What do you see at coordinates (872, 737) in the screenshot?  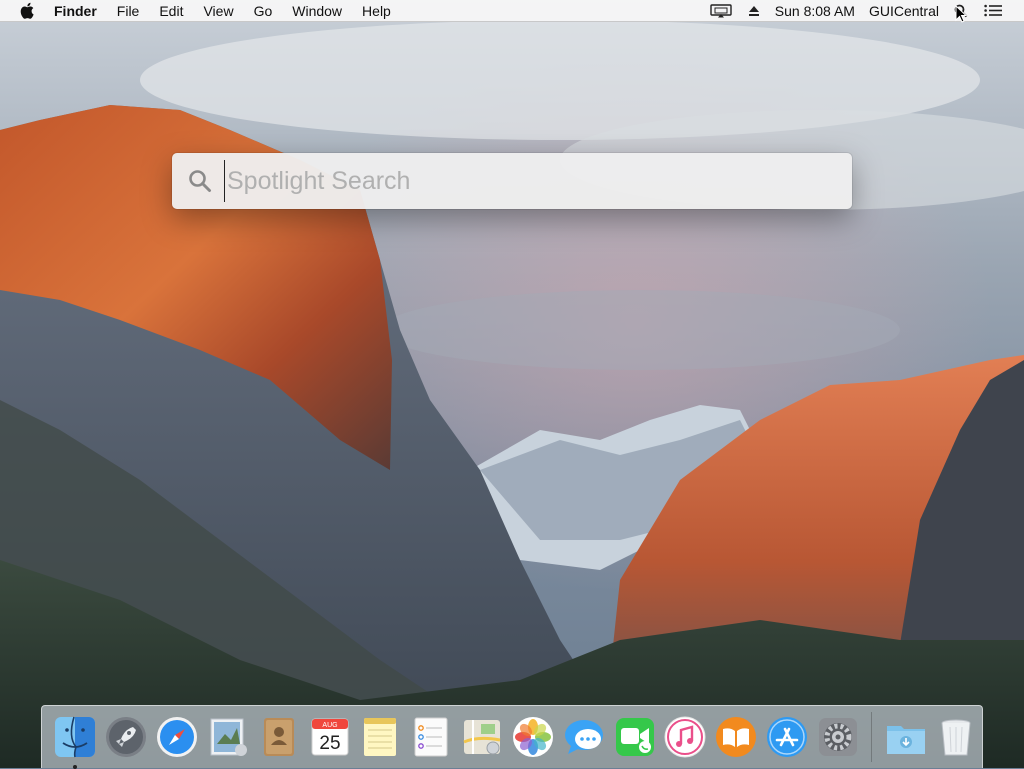 I see `dock-separator` at bounding box center [872, 737].